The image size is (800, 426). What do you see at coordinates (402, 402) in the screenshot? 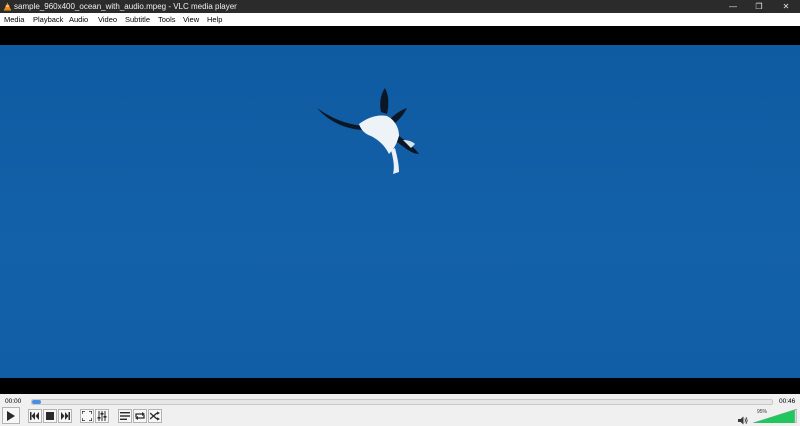
I see `seek-bar` at bounding box center [402, 402].